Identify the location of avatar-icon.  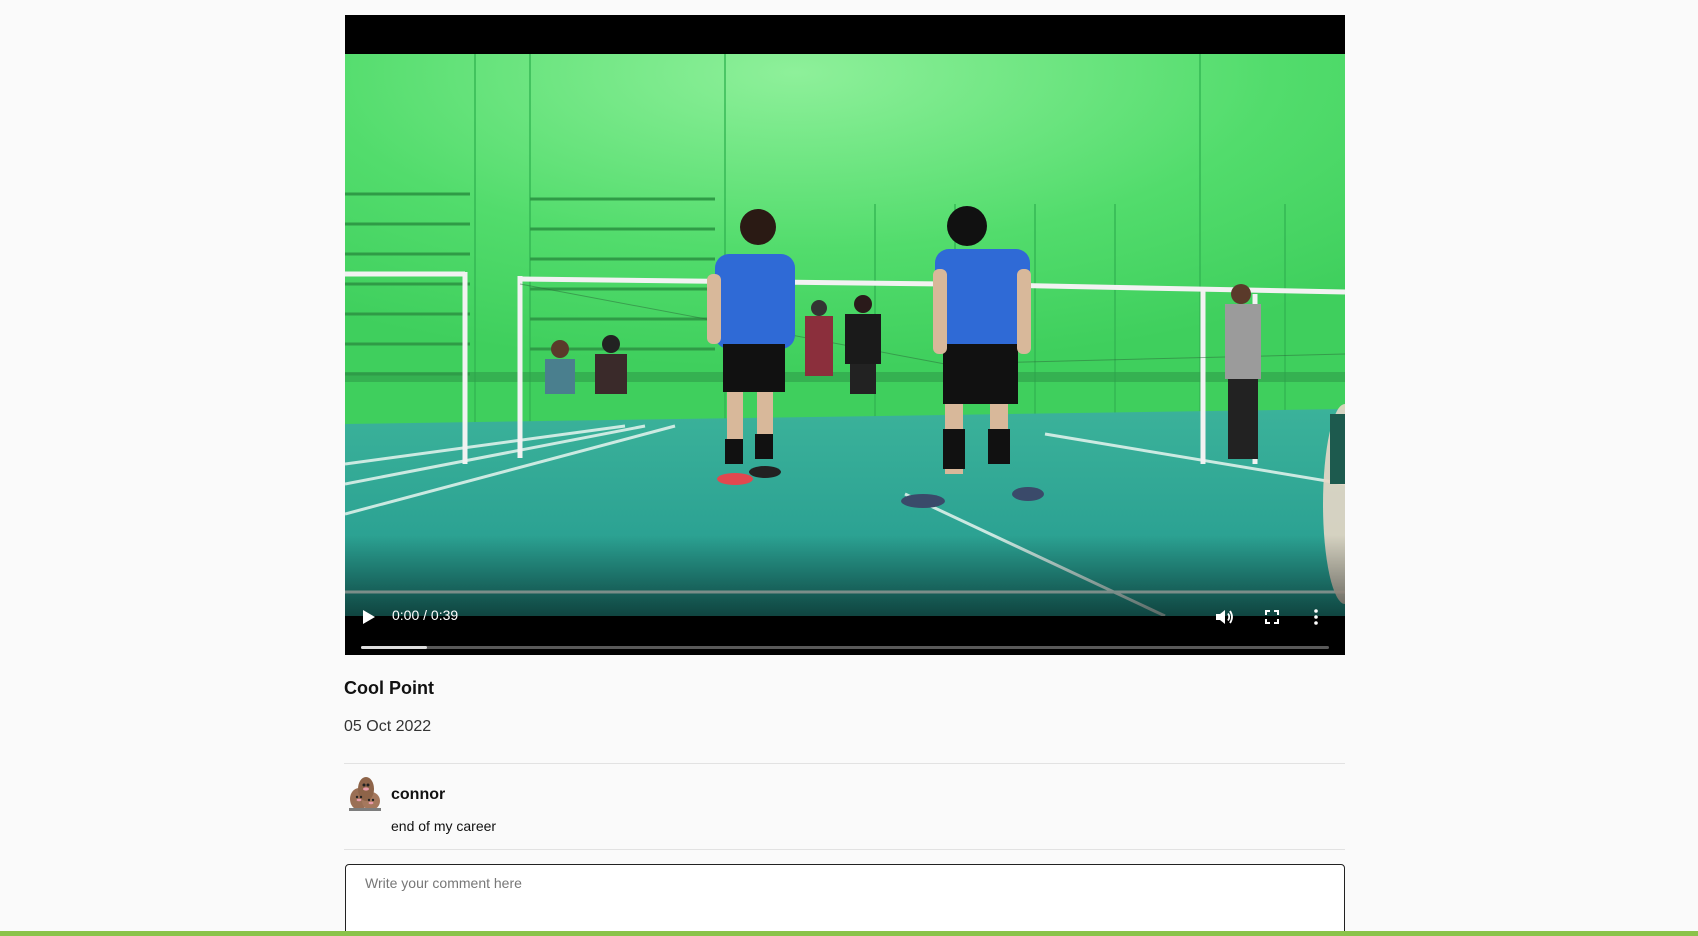
(365, 794).